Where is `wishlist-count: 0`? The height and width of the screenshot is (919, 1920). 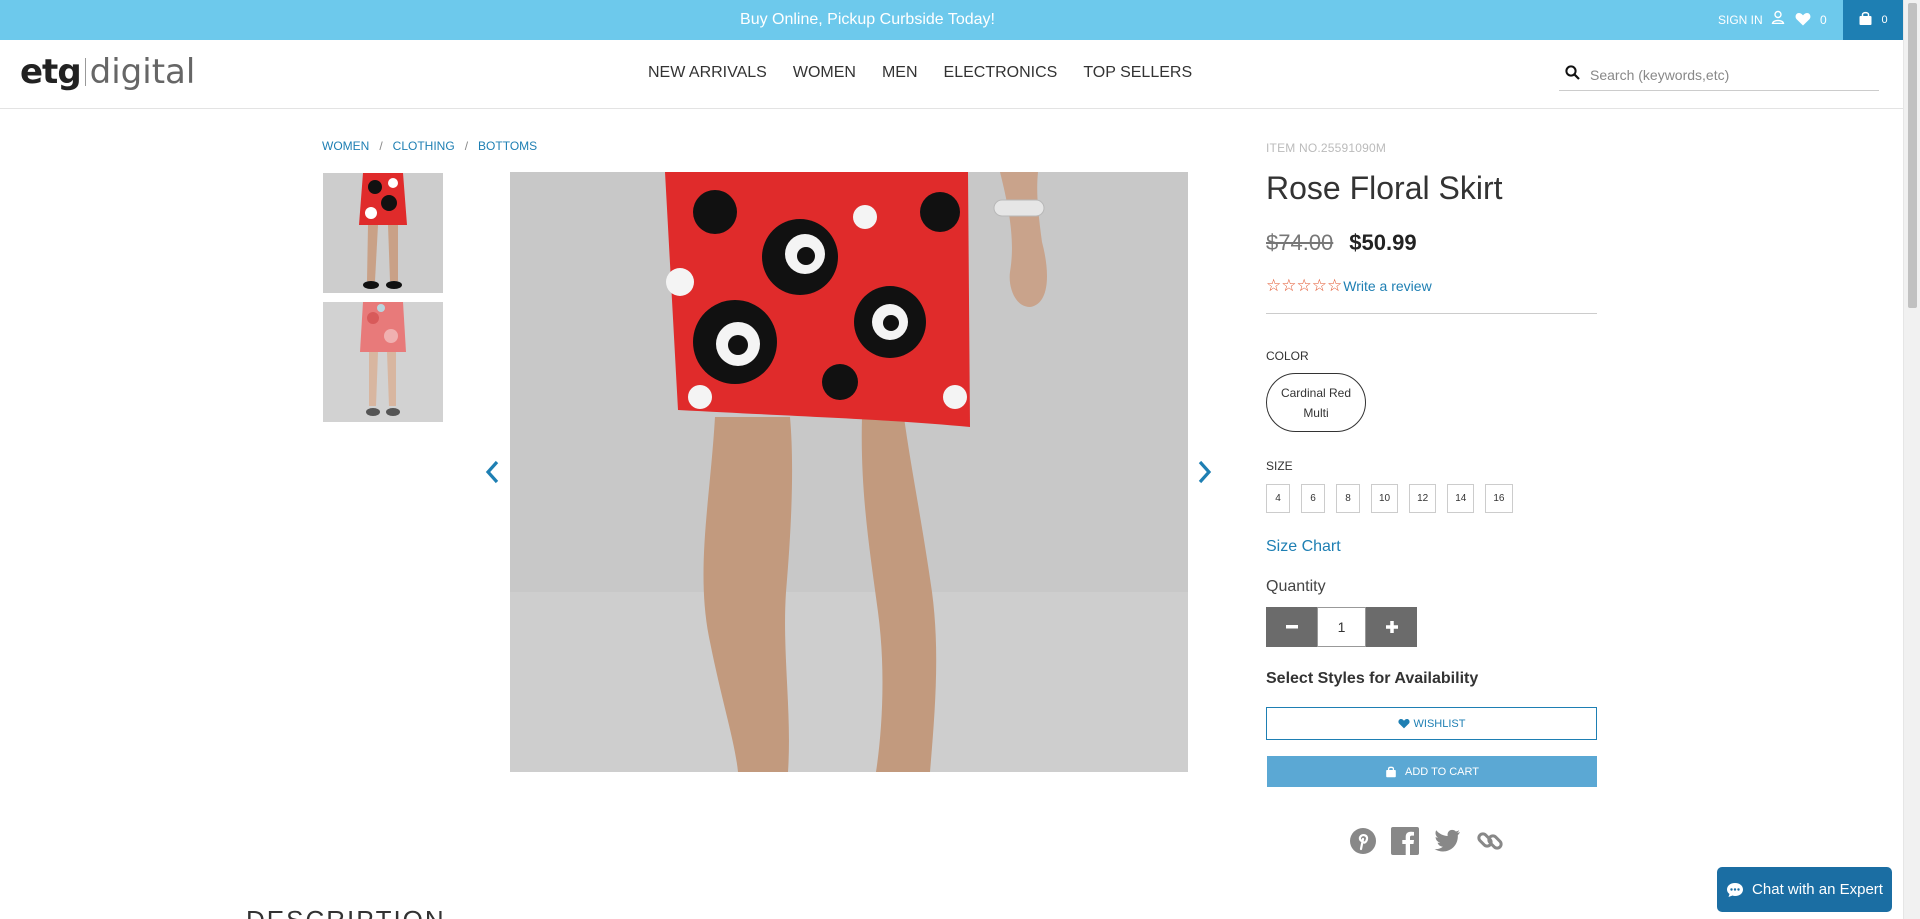 wishlist-count: 0 is located at coordinates (1823, 20).